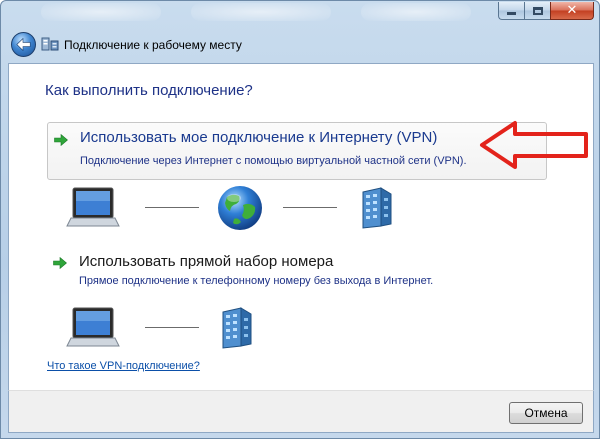 This screenshot has width=600, height=439. Describe the element at coordinates (206, 261) in the screenshot. I see `option-dialup-title: Использовать прямой набор номера` at that location.